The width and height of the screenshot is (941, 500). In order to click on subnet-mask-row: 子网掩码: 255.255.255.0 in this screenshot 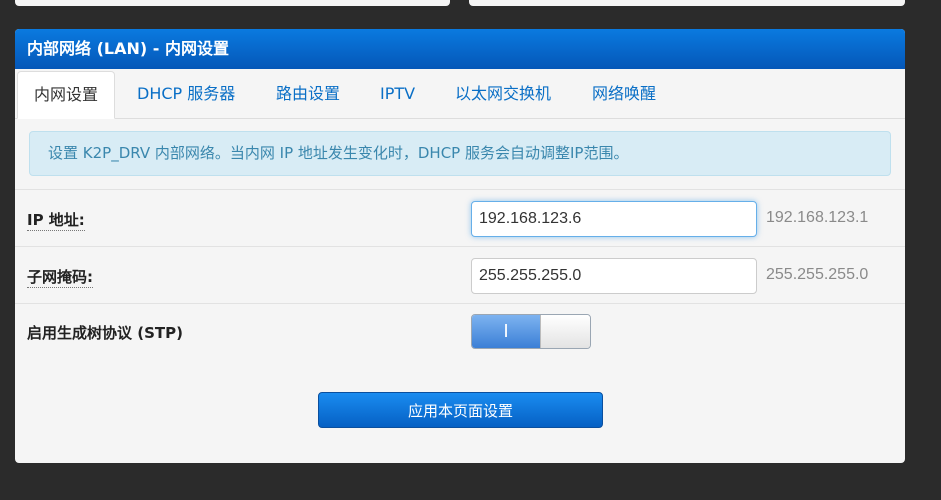, I will do `click(460, 275)`.